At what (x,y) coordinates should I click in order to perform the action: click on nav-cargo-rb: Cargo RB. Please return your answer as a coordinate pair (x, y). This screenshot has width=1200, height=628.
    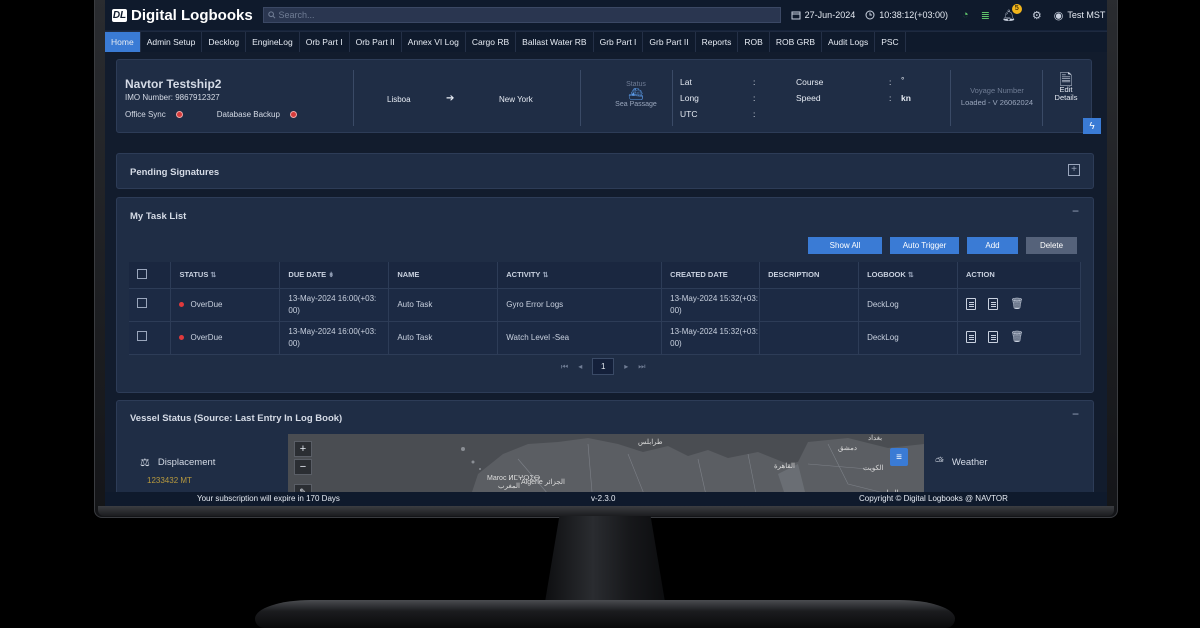
    Looking at the image, I should click on (491, 42).